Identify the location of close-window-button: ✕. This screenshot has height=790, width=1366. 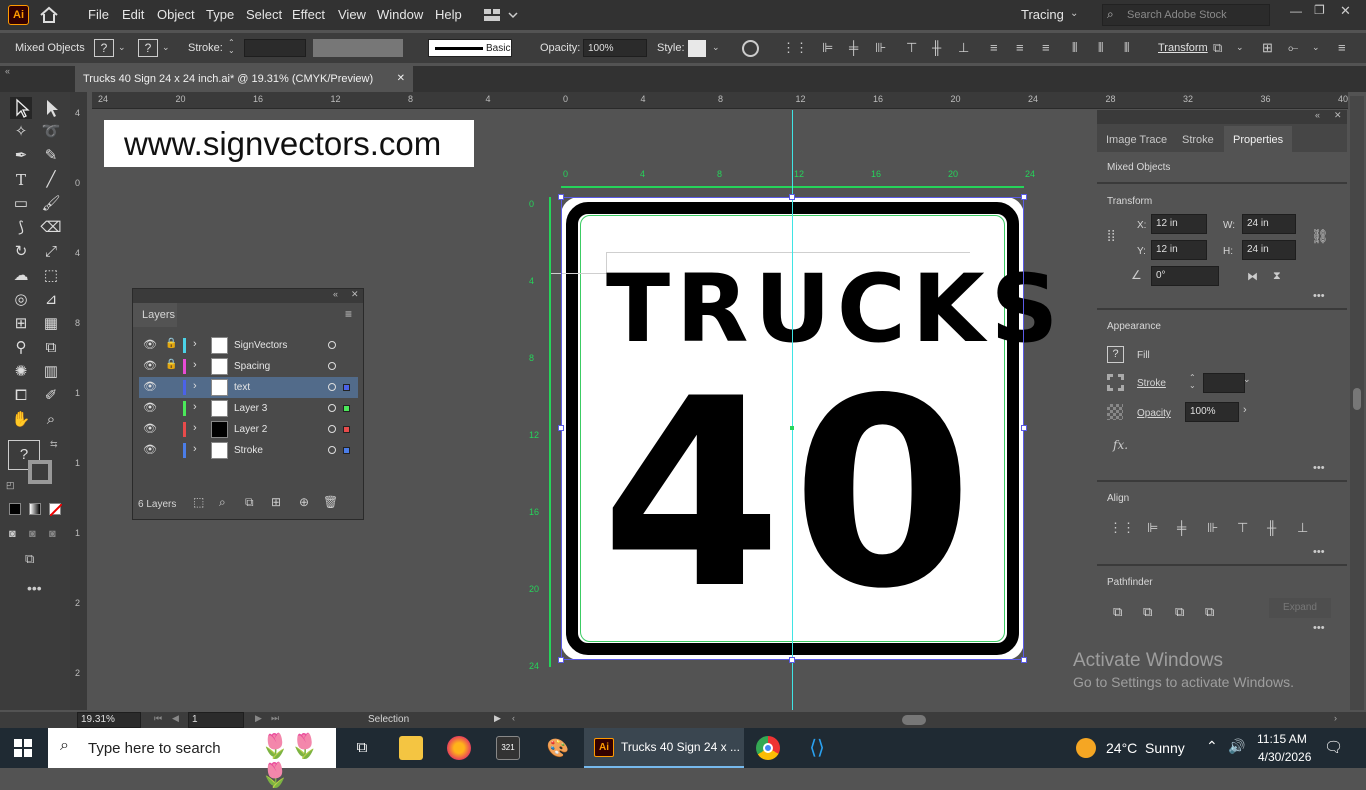
(1348, 11).